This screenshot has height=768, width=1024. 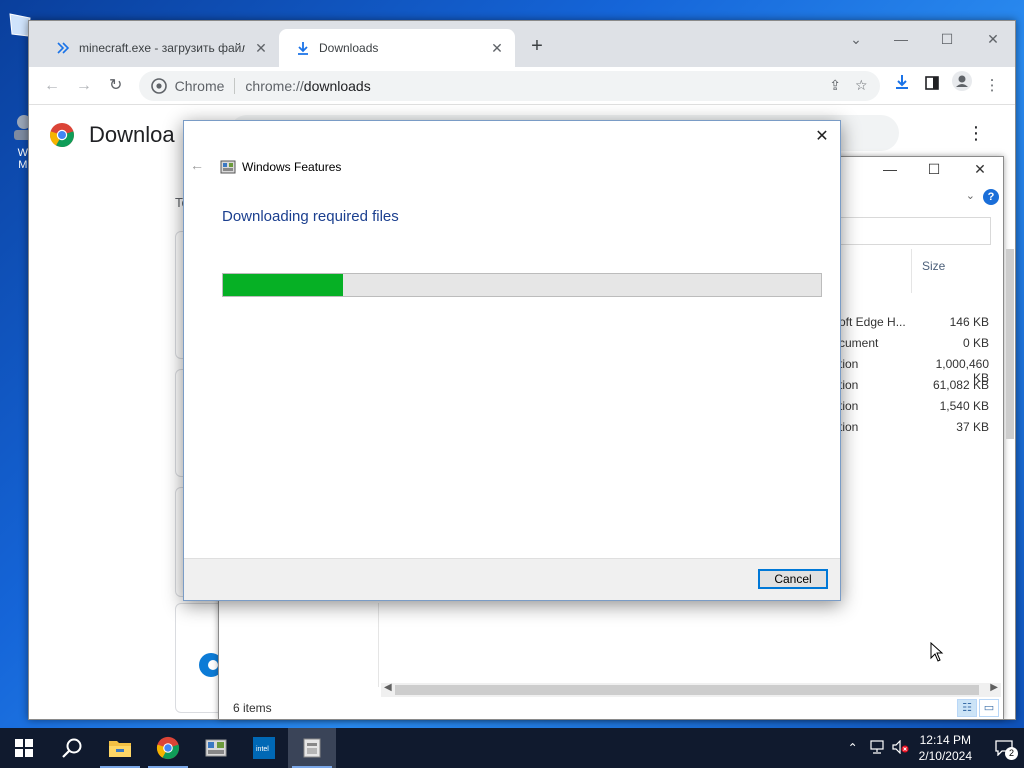 I want to click on expand-ribbon-chevron-icon: ⌄, so click(x=970, y=195).